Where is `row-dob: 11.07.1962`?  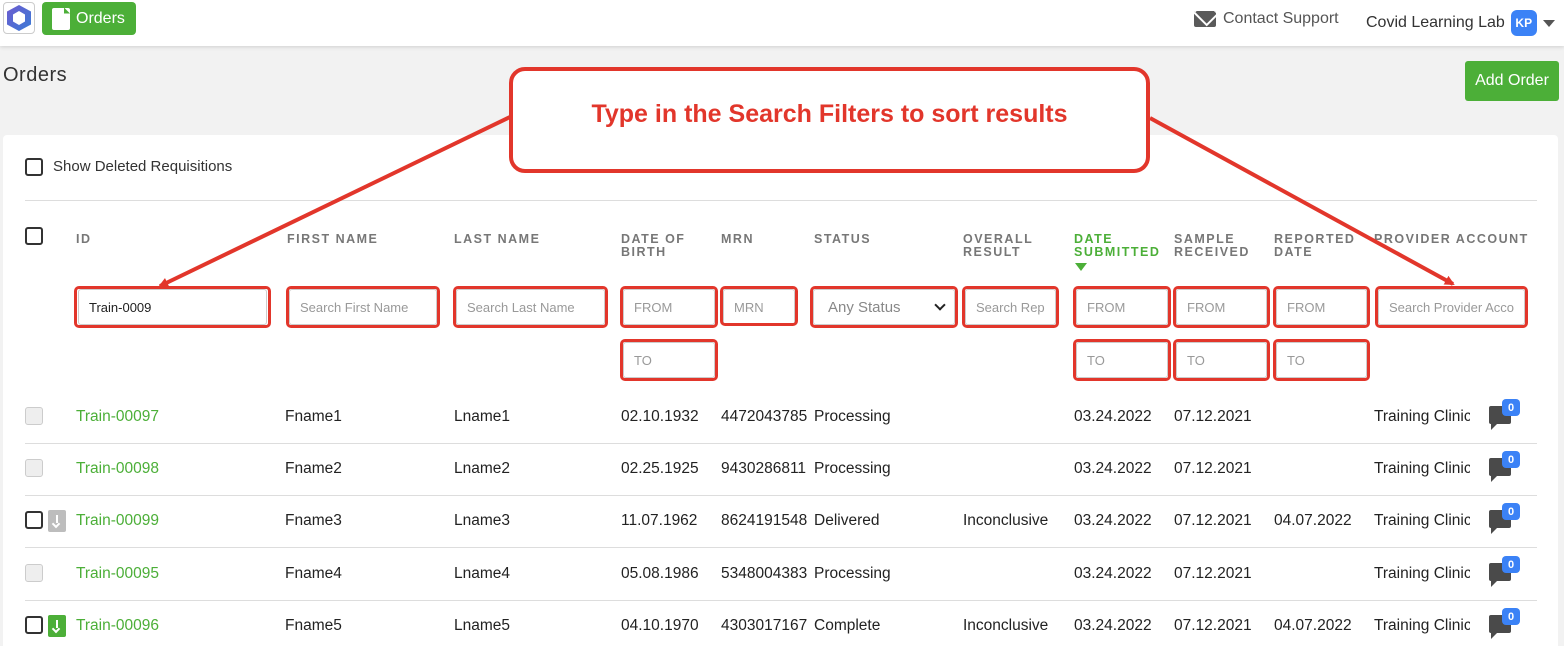
row-dob: 11.07.1962 is located at coordinates (659, 520).